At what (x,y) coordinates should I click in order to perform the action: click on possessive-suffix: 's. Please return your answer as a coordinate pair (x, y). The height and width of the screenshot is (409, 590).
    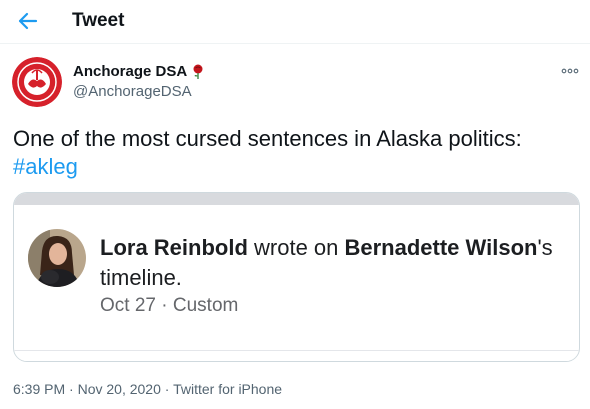
    Looking at the image, I should click on (545, 247).